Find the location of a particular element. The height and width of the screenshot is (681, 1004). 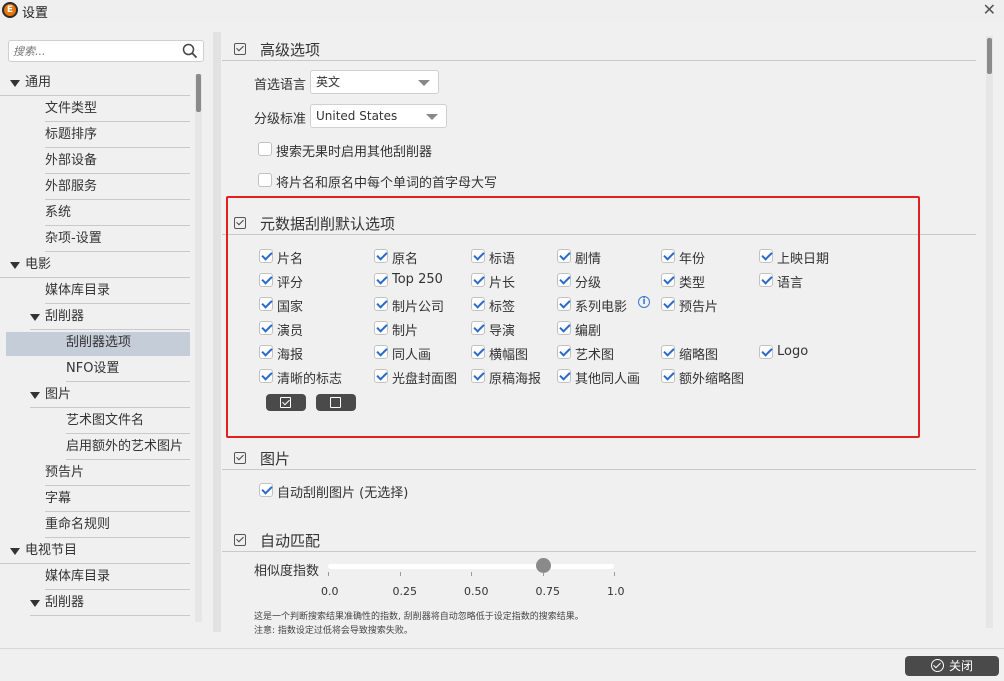

tree-item-tv-library: 媒体库目录 is located at coordinates (117, 578).